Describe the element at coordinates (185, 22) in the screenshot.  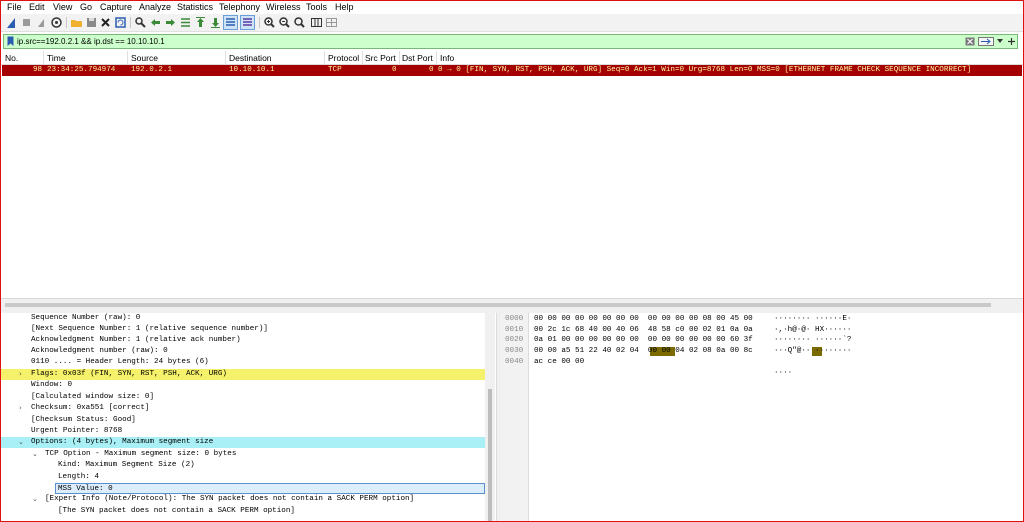
I see `go-to-packet-icon` at that location.